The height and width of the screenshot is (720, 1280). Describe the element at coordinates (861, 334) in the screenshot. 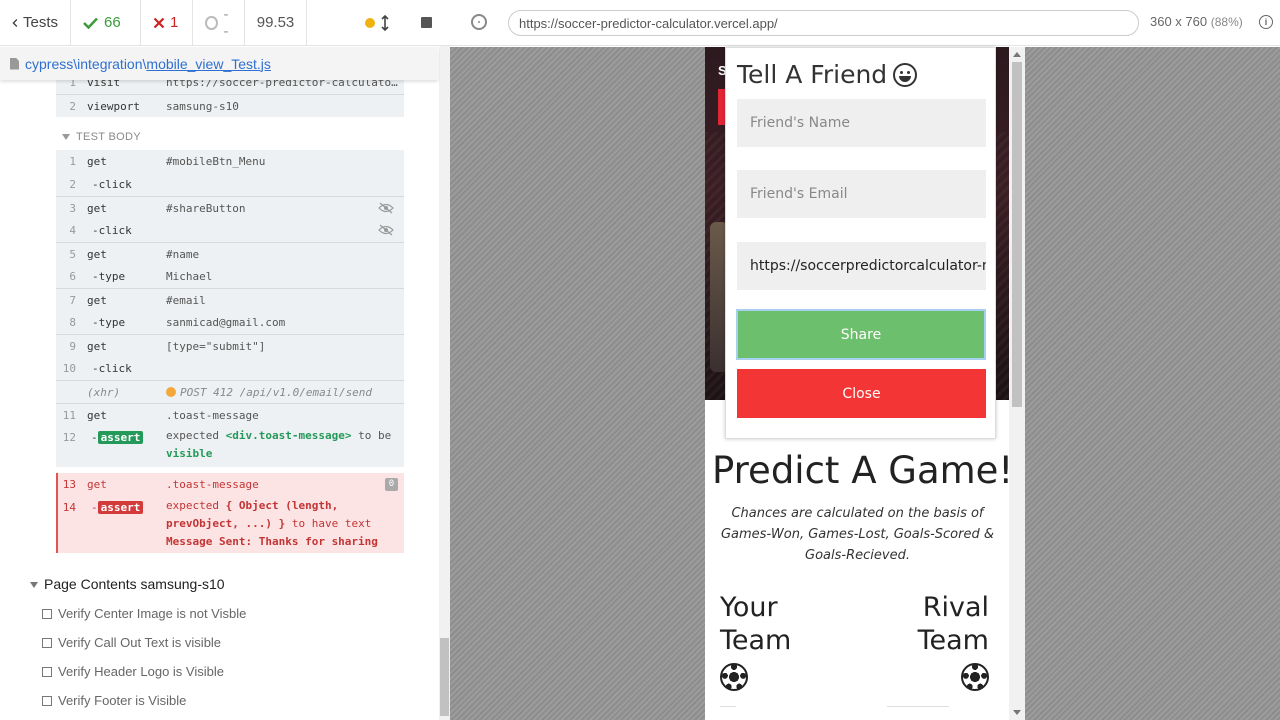

I see `share-button: Share` at that location.